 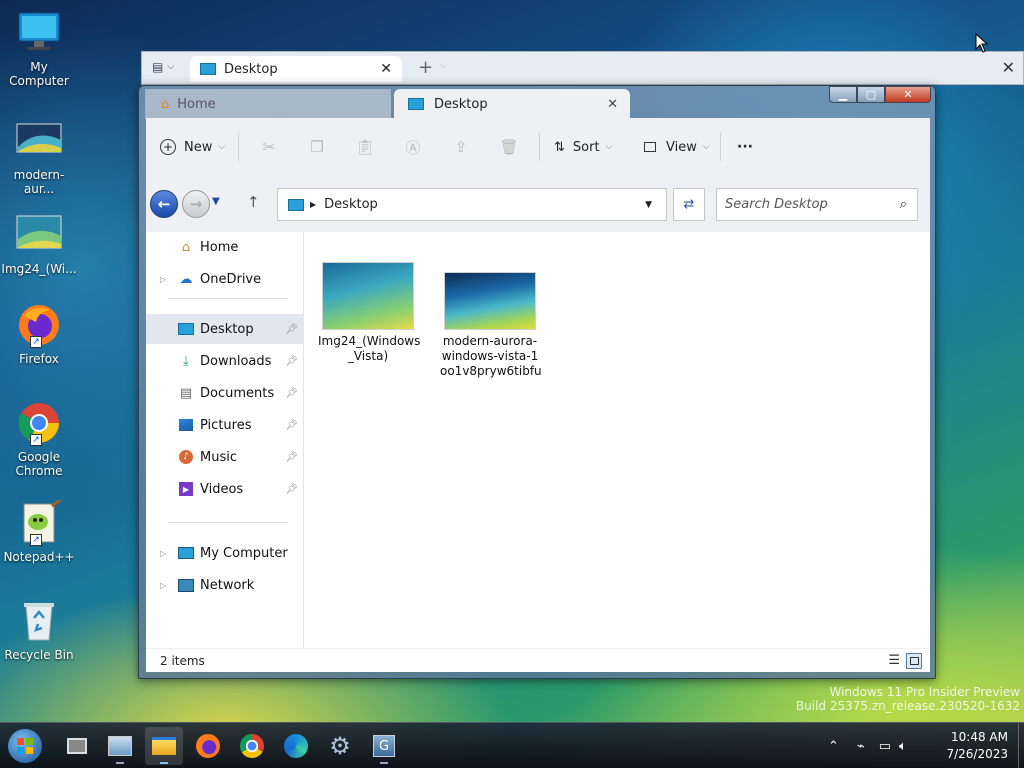 What do you see at coordinates (843, 94) in the screenshot?
I see `minimize-button: ▁` at bounding box center [843, 94].